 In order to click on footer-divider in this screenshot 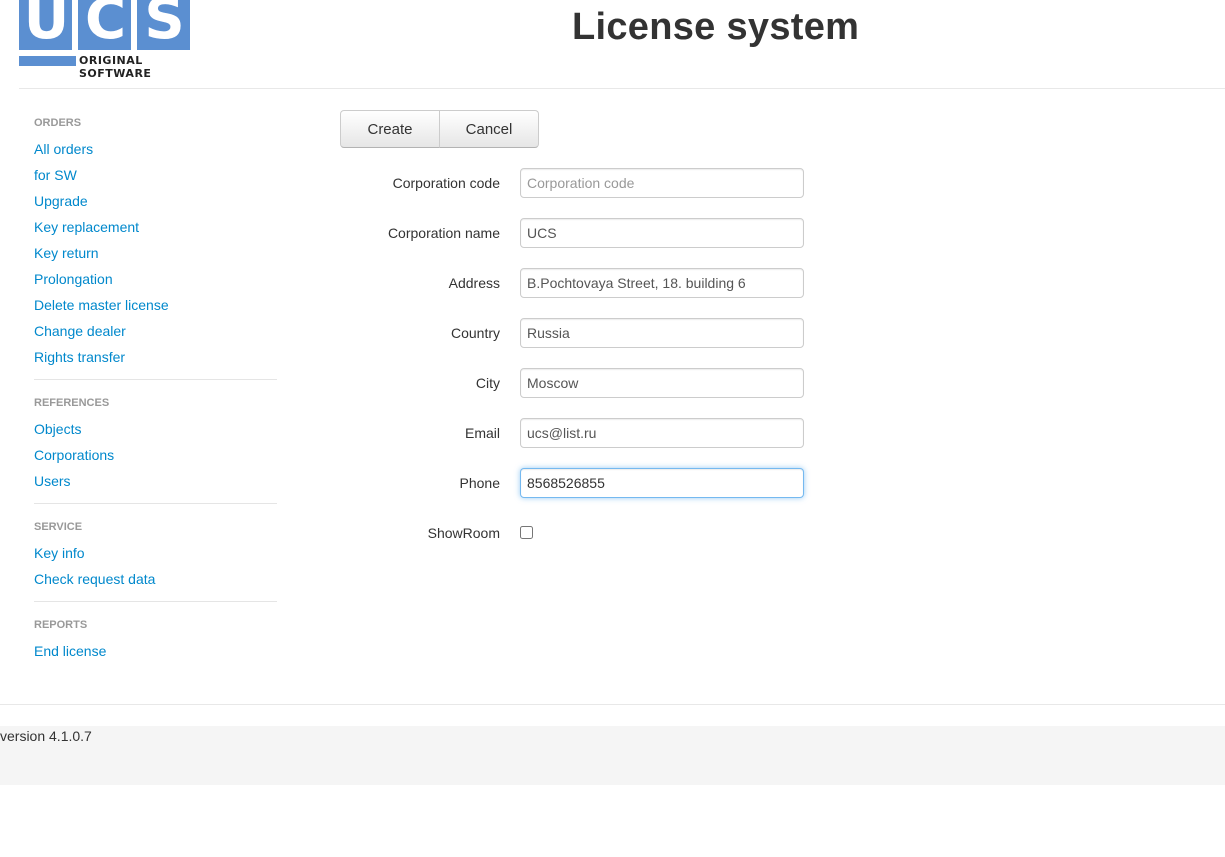, I will do `click(612, 704)`.